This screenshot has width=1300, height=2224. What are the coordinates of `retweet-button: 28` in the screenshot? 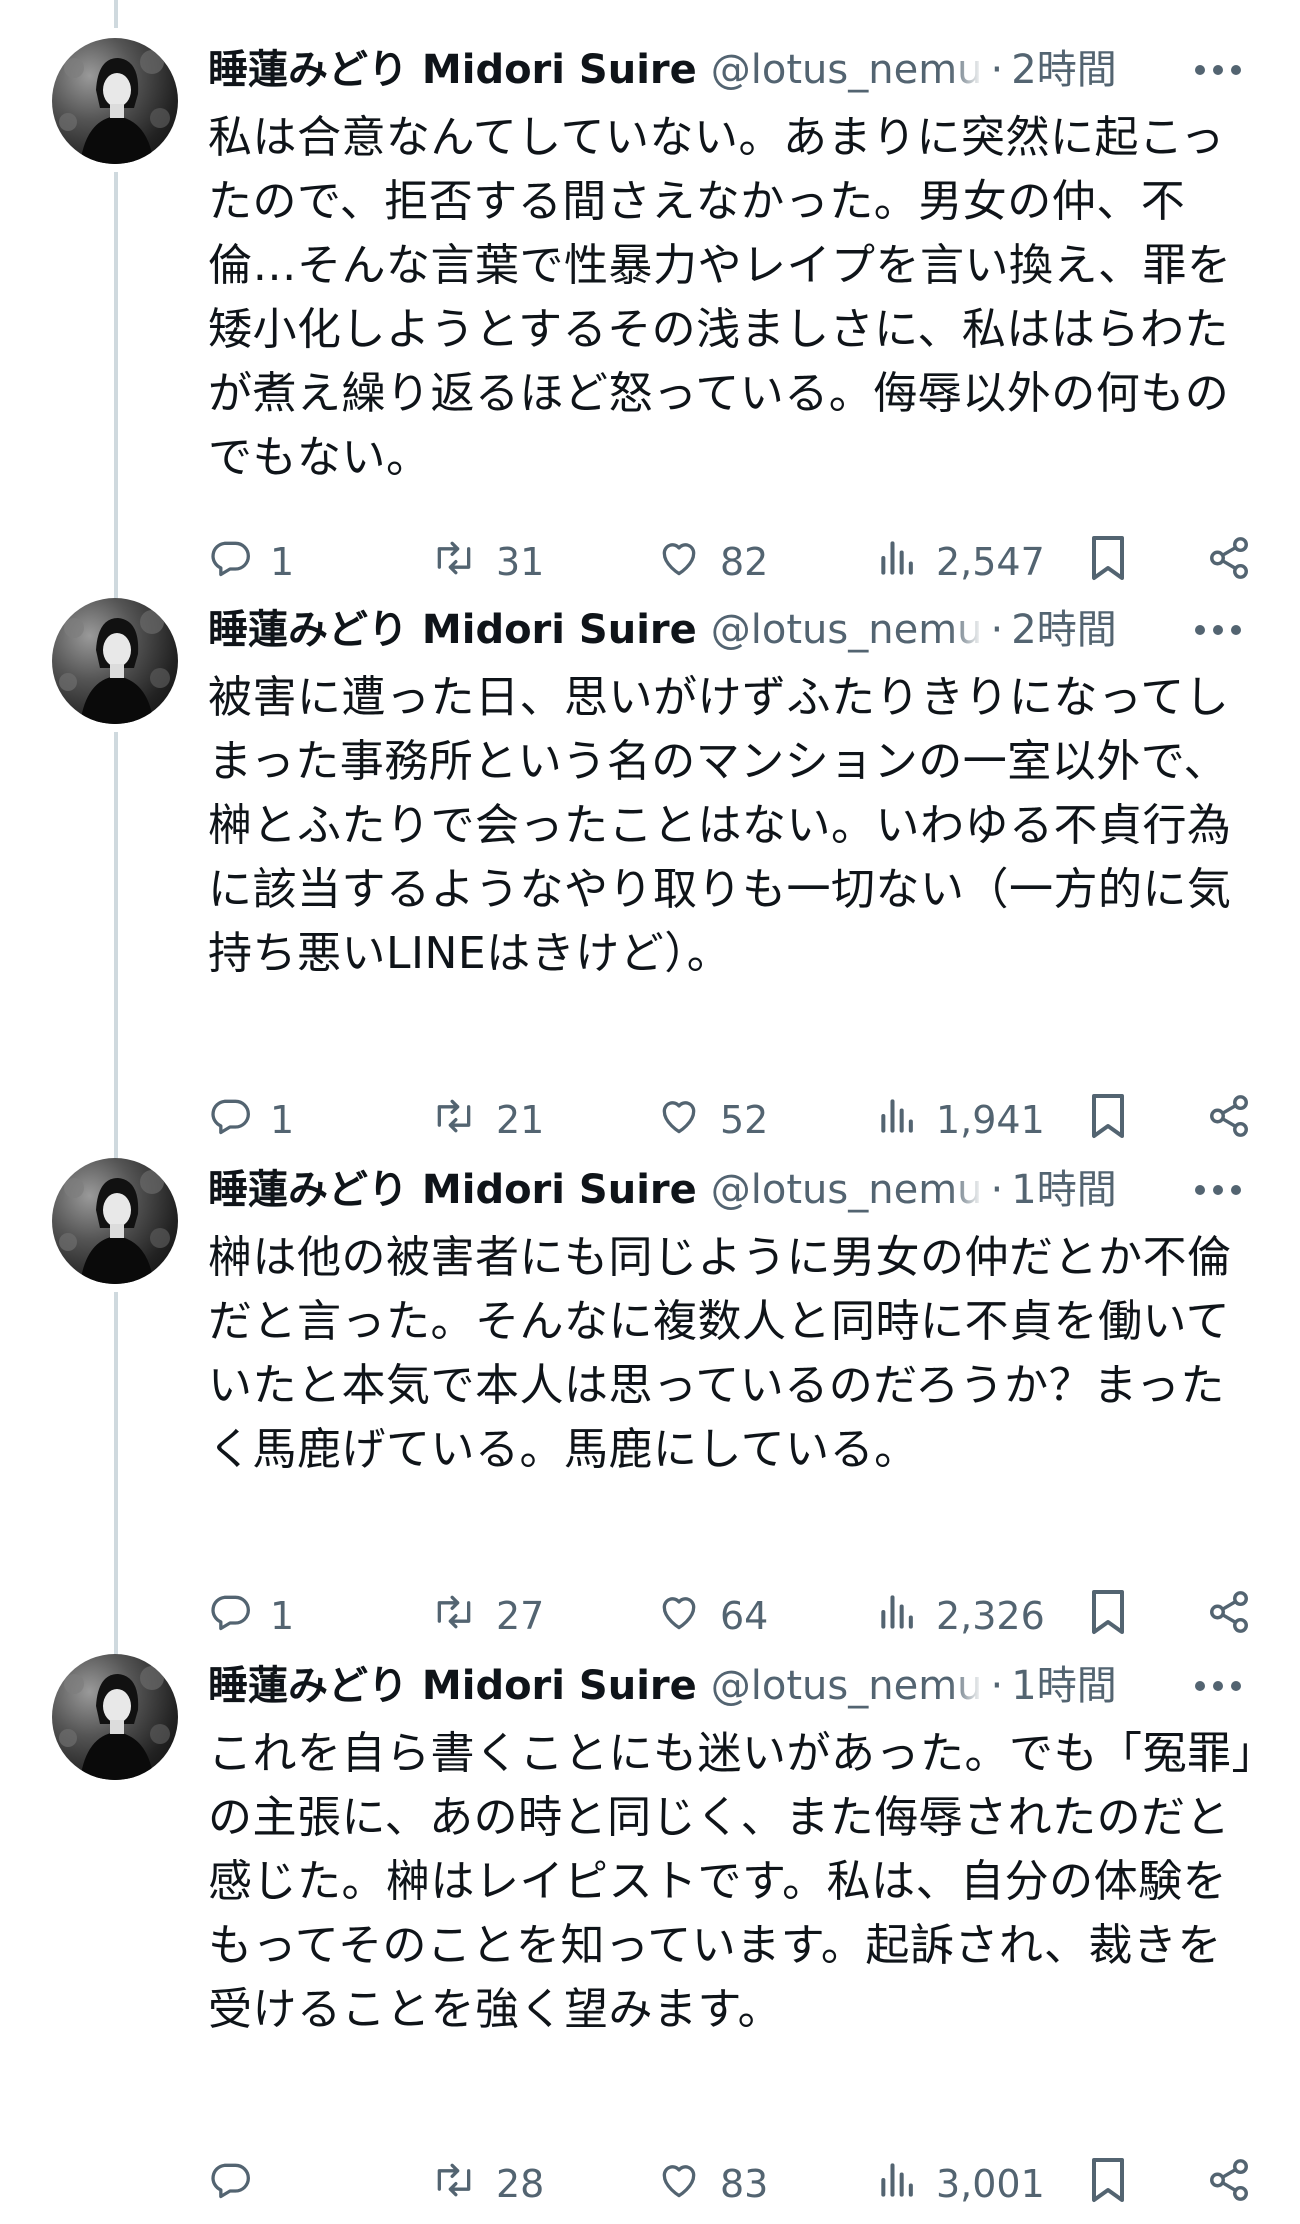 It's located at (487, 2184).